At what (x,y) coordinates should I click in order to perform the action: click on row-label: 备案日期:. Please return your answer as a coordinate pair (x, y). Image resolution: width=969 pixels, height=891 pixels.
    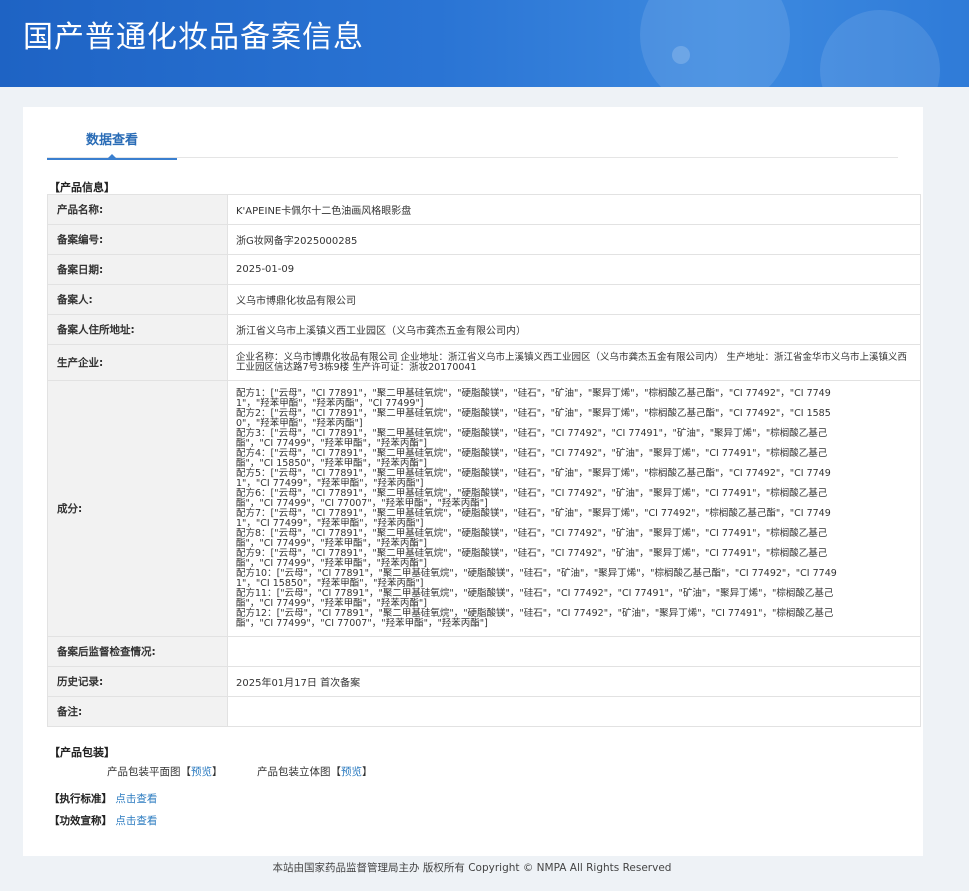
    Looking at the image, I should click on (137, 269).